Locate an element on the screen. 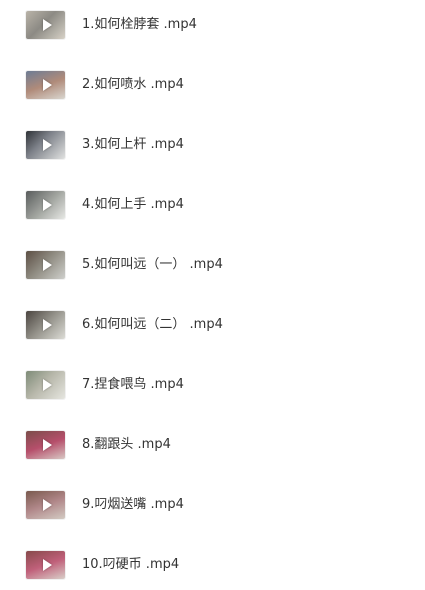  file-name: 6.如何叫远（二） .mp4 is located at coordinates (152, 324).